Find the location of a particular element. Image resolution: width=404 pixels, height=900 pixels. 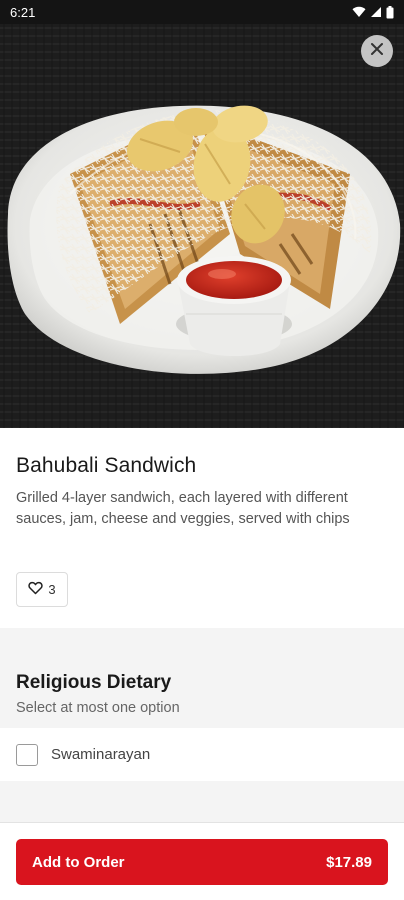

close-button is located at coordinates (377, 51).